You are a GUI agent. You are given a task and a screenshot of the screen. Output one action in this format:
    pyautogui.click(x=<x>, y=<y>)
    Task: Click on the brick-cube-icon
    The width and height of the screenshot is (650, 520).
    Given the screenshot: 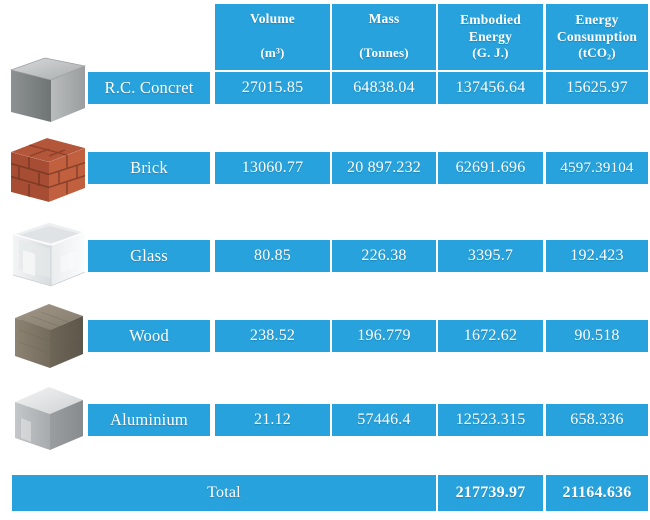 What is the action you would take?
    pyautogui.click(x=48, y=172)
    